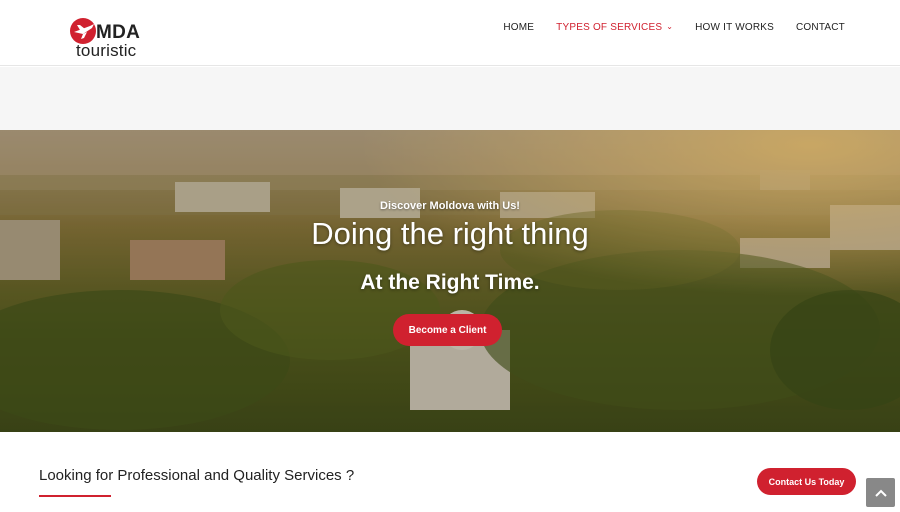 The height and width of the screenshot is (512, 900). What do you see at coordinates (113, 37) in the screenshot?
I see `logo: MDA touristic` at bounding box center [113, 37].